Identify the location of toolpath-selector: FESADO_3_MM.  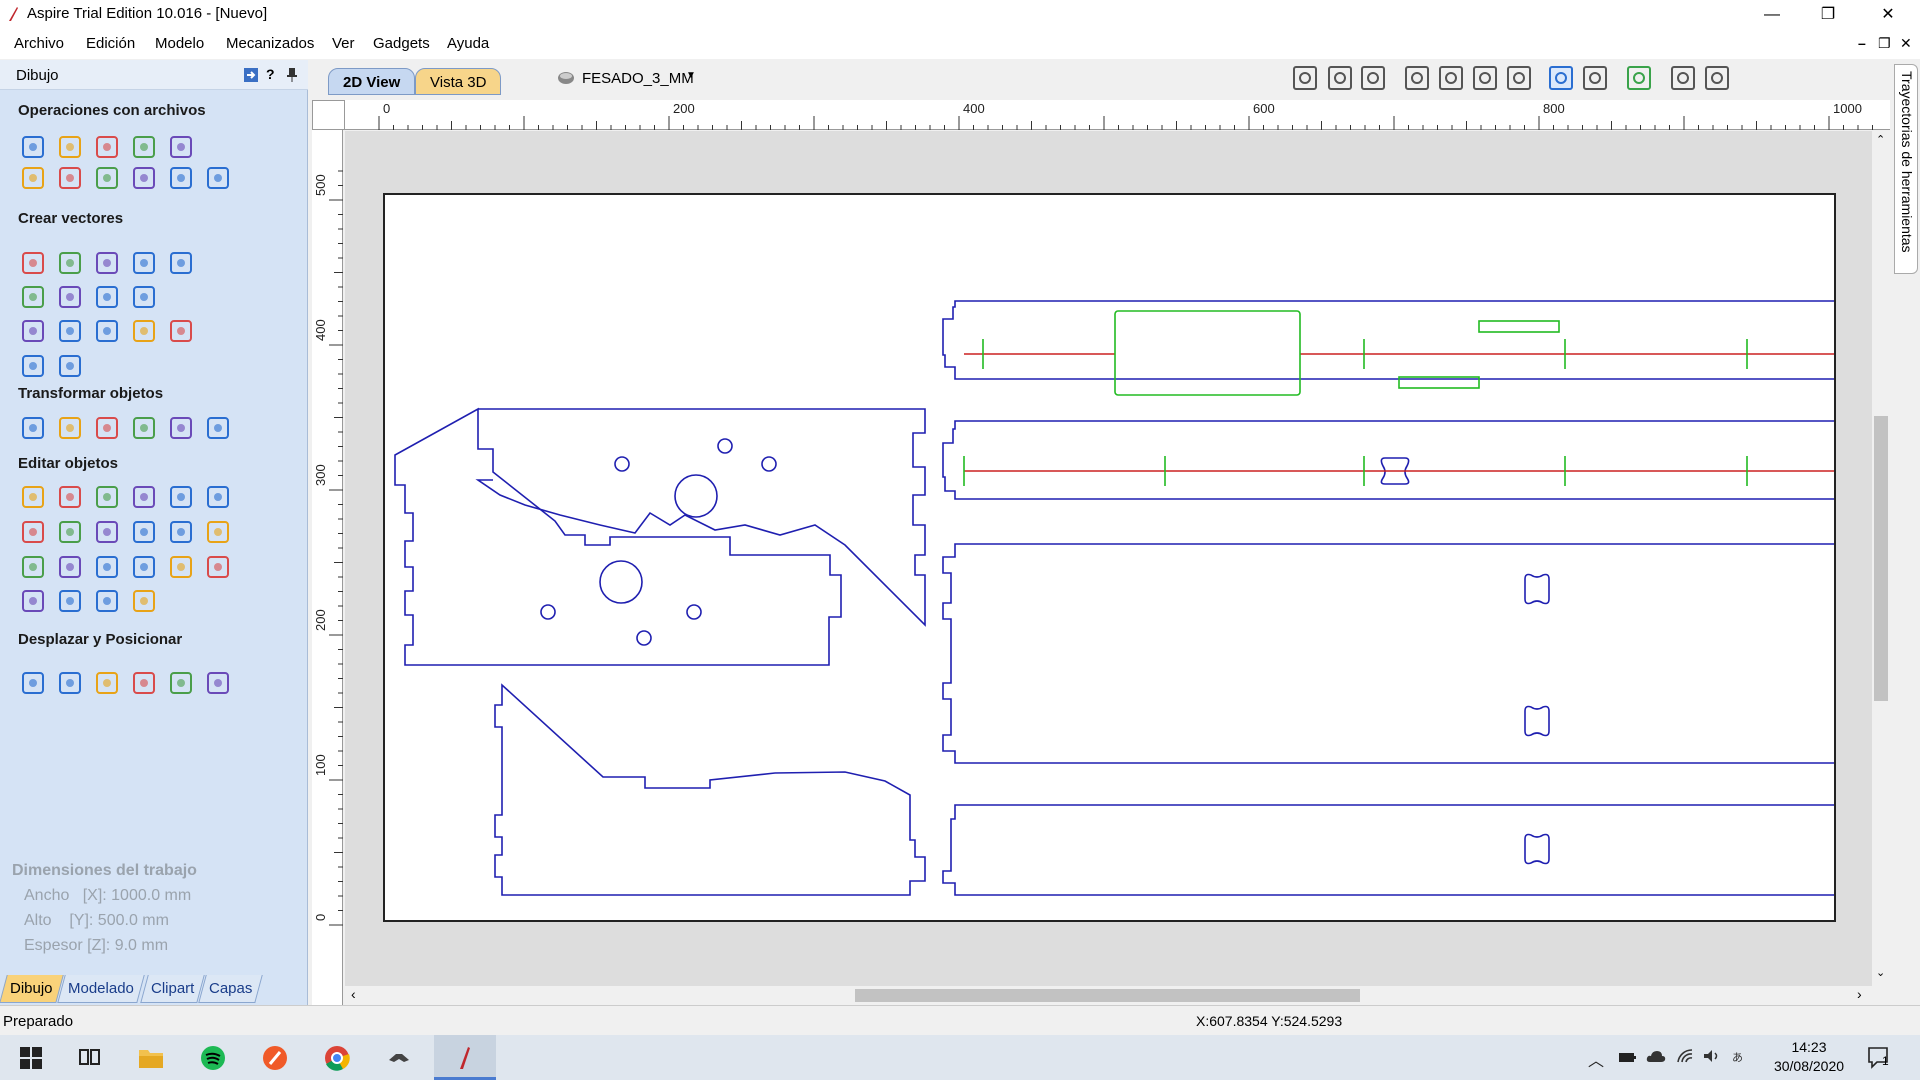
(638, 78).